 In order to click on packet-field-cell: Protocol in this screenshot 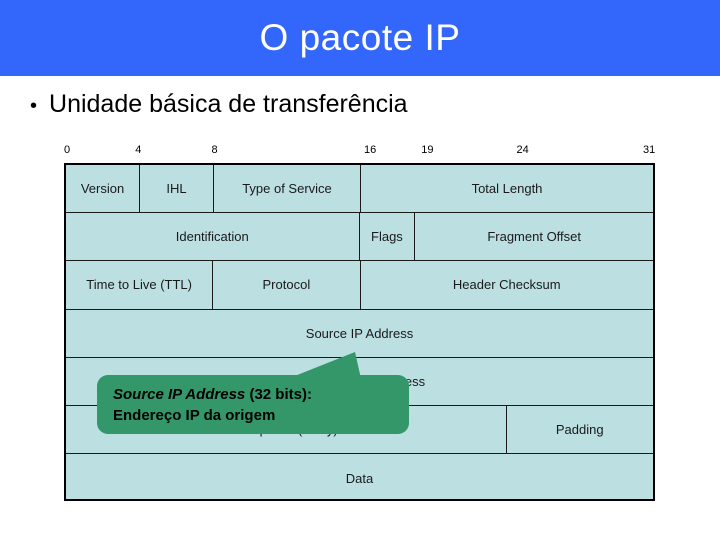, I will do `click(287, 285)`.